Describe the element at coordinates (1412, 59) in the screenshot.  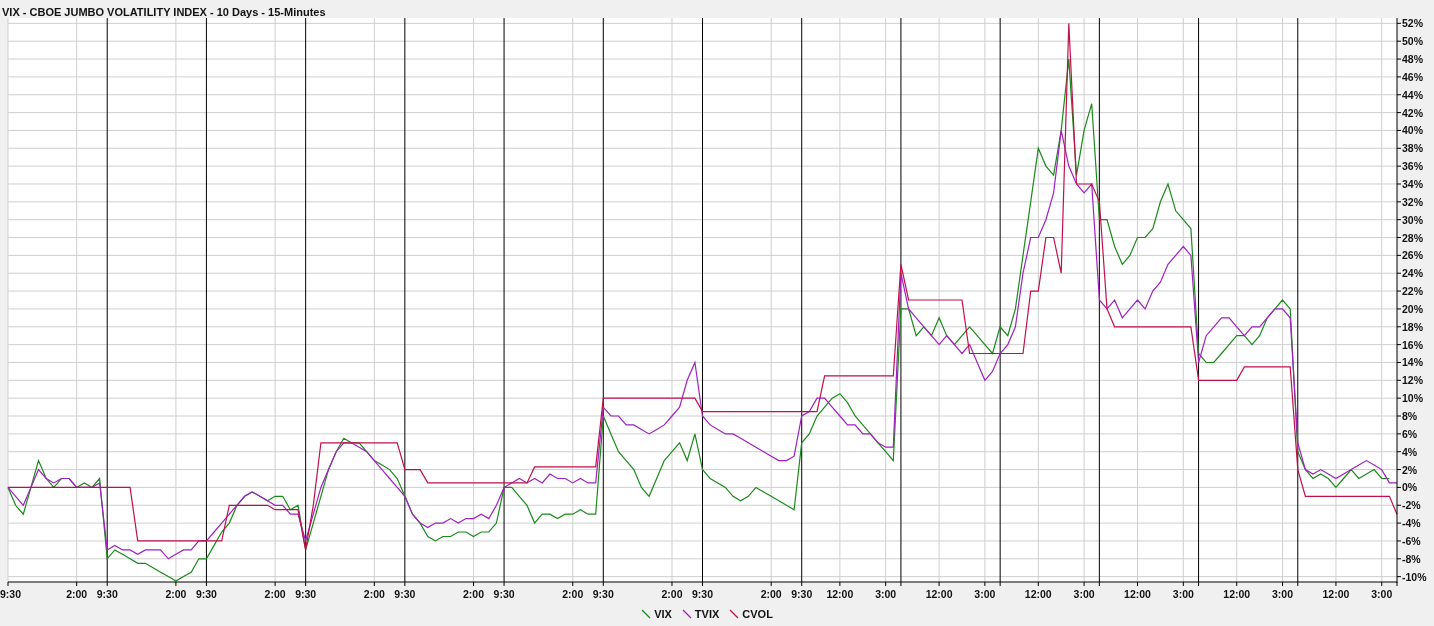
I see `y-axis-label: 48%` at that location.